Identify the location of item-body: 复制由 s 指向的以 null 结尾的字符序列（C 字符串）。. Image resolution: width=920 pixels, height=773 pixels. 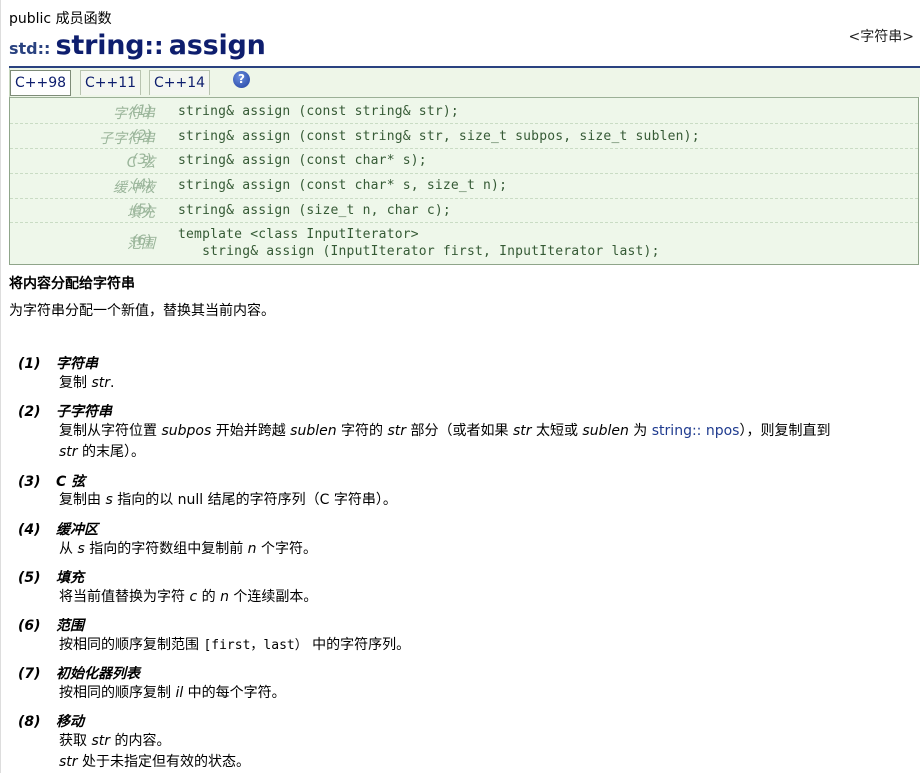
(484, 500).